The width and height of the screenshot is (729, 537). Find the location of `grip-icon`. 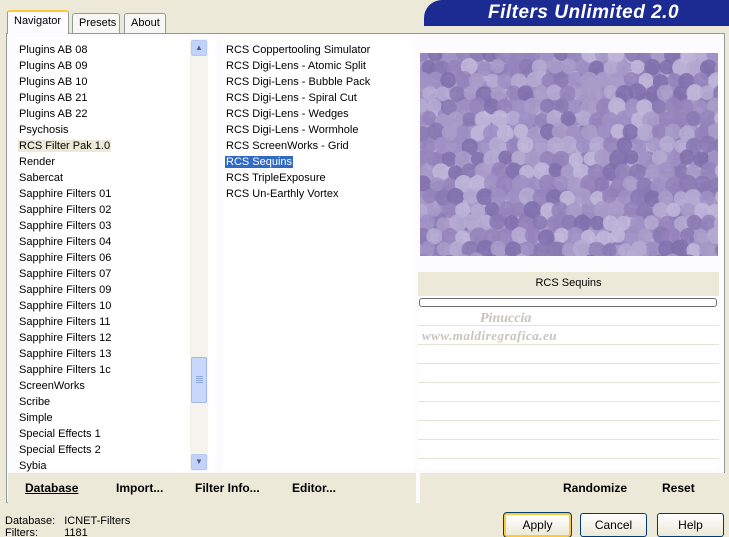

grip-icon is located at coordinates (199, 380).